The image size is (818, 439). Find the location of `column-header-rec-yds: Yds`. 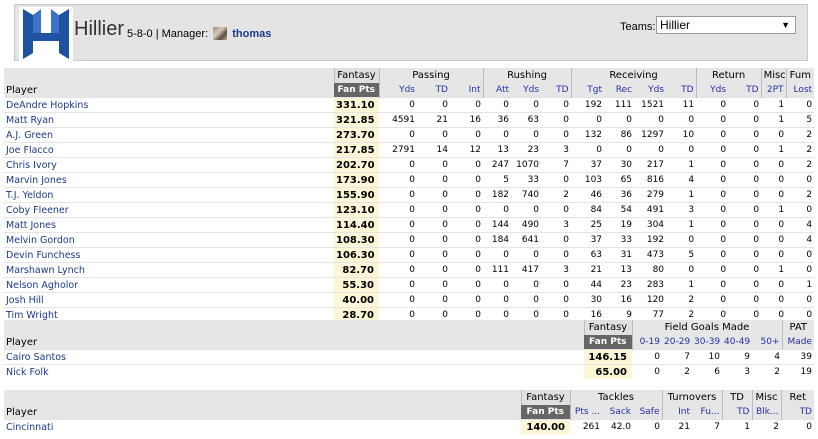

column-header-rec-yds: Yds is located at coordinates (650, 90).